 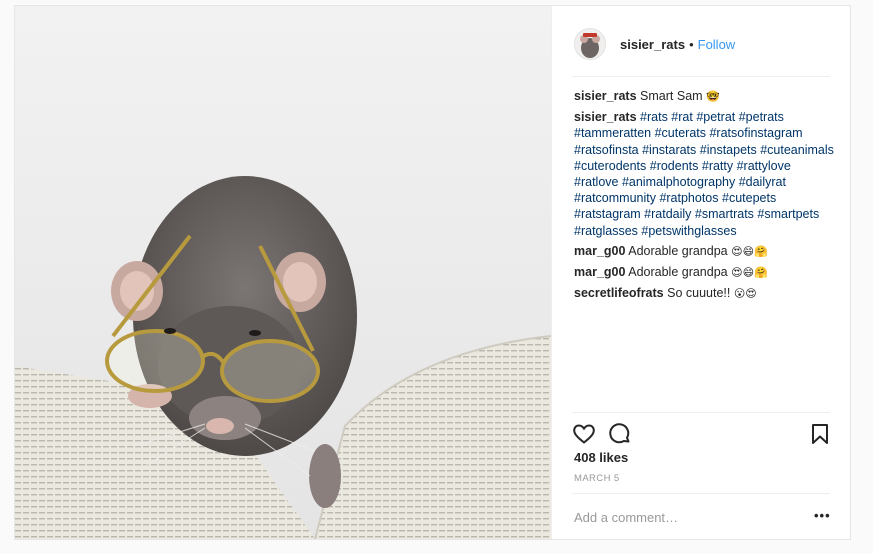 I want to click on follow-button: Follow, so click(x=717, y=44).